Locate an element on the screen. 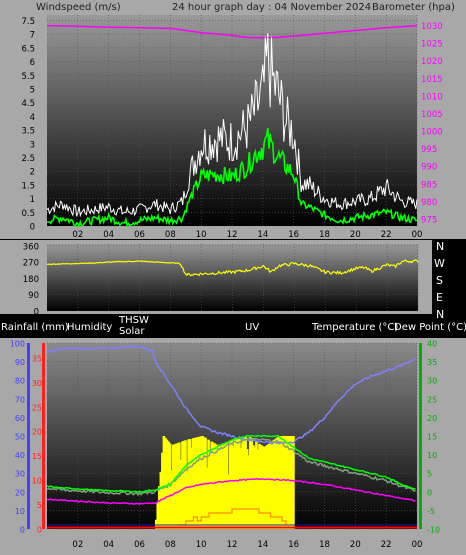  rainfall-axis-label: Rainfall (mm) is located at coordinates (35, 327).